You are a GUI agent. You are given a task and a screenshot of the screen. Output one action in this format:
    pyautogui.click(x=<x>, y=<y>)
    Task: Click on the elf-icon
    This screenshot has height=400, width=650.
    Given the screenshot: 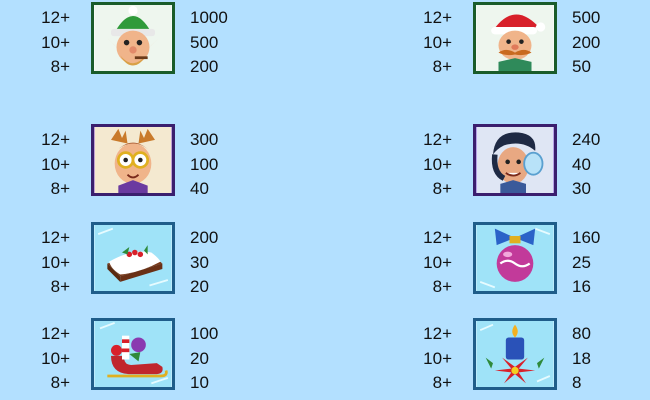 What is the action you would take?
    pyautogui.click(x=133, y=38)
    